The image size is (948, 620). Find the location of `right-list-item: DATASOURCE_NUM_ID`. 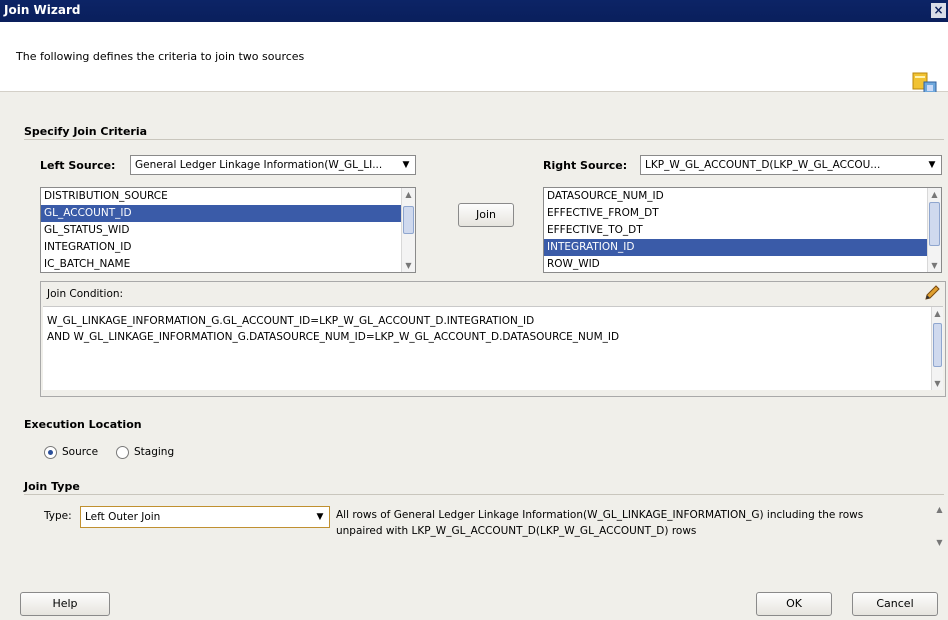

right-list-item: DATASOURCE_NUM_ID is located at coordinates (742, 196).